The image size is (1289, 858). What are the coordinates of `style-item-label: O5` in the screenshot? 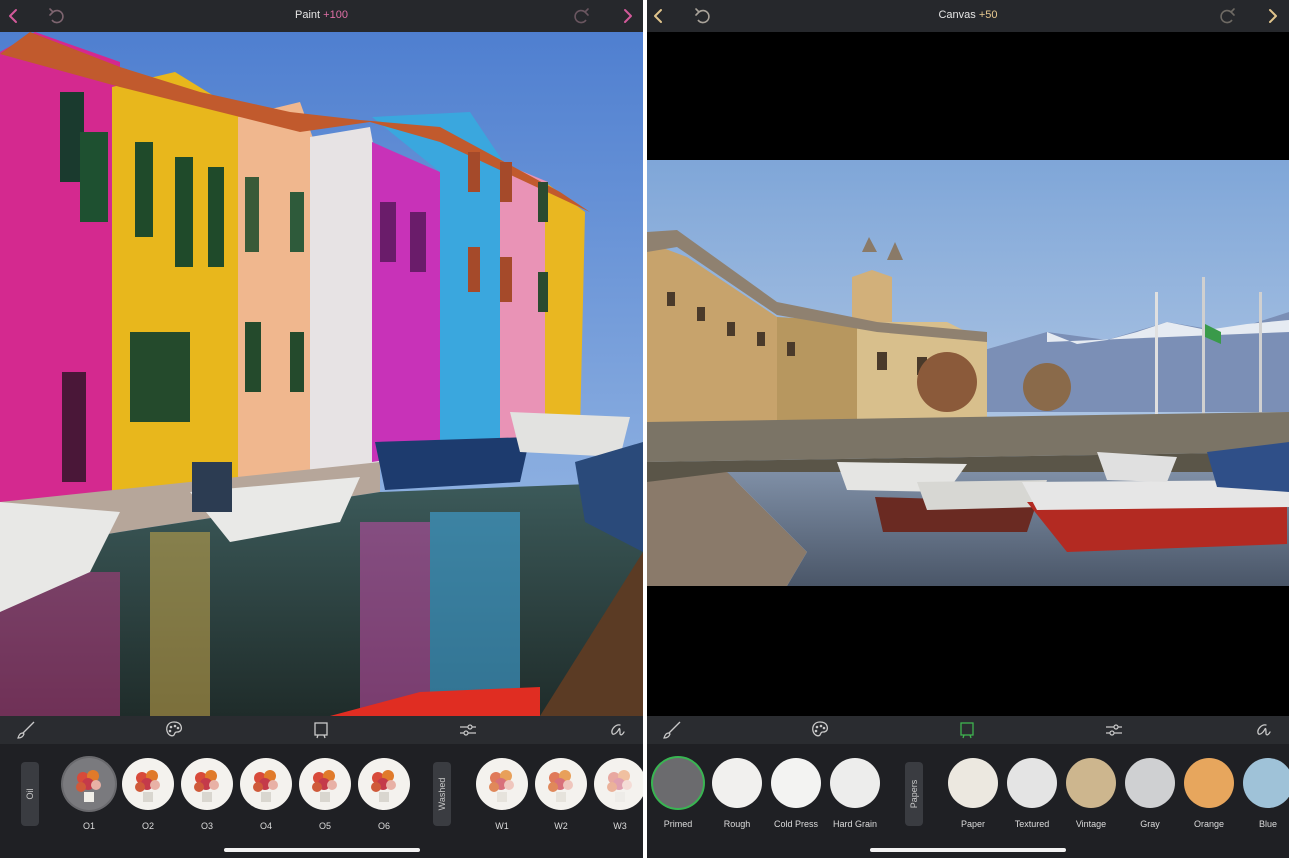 It's located at (324, 826).